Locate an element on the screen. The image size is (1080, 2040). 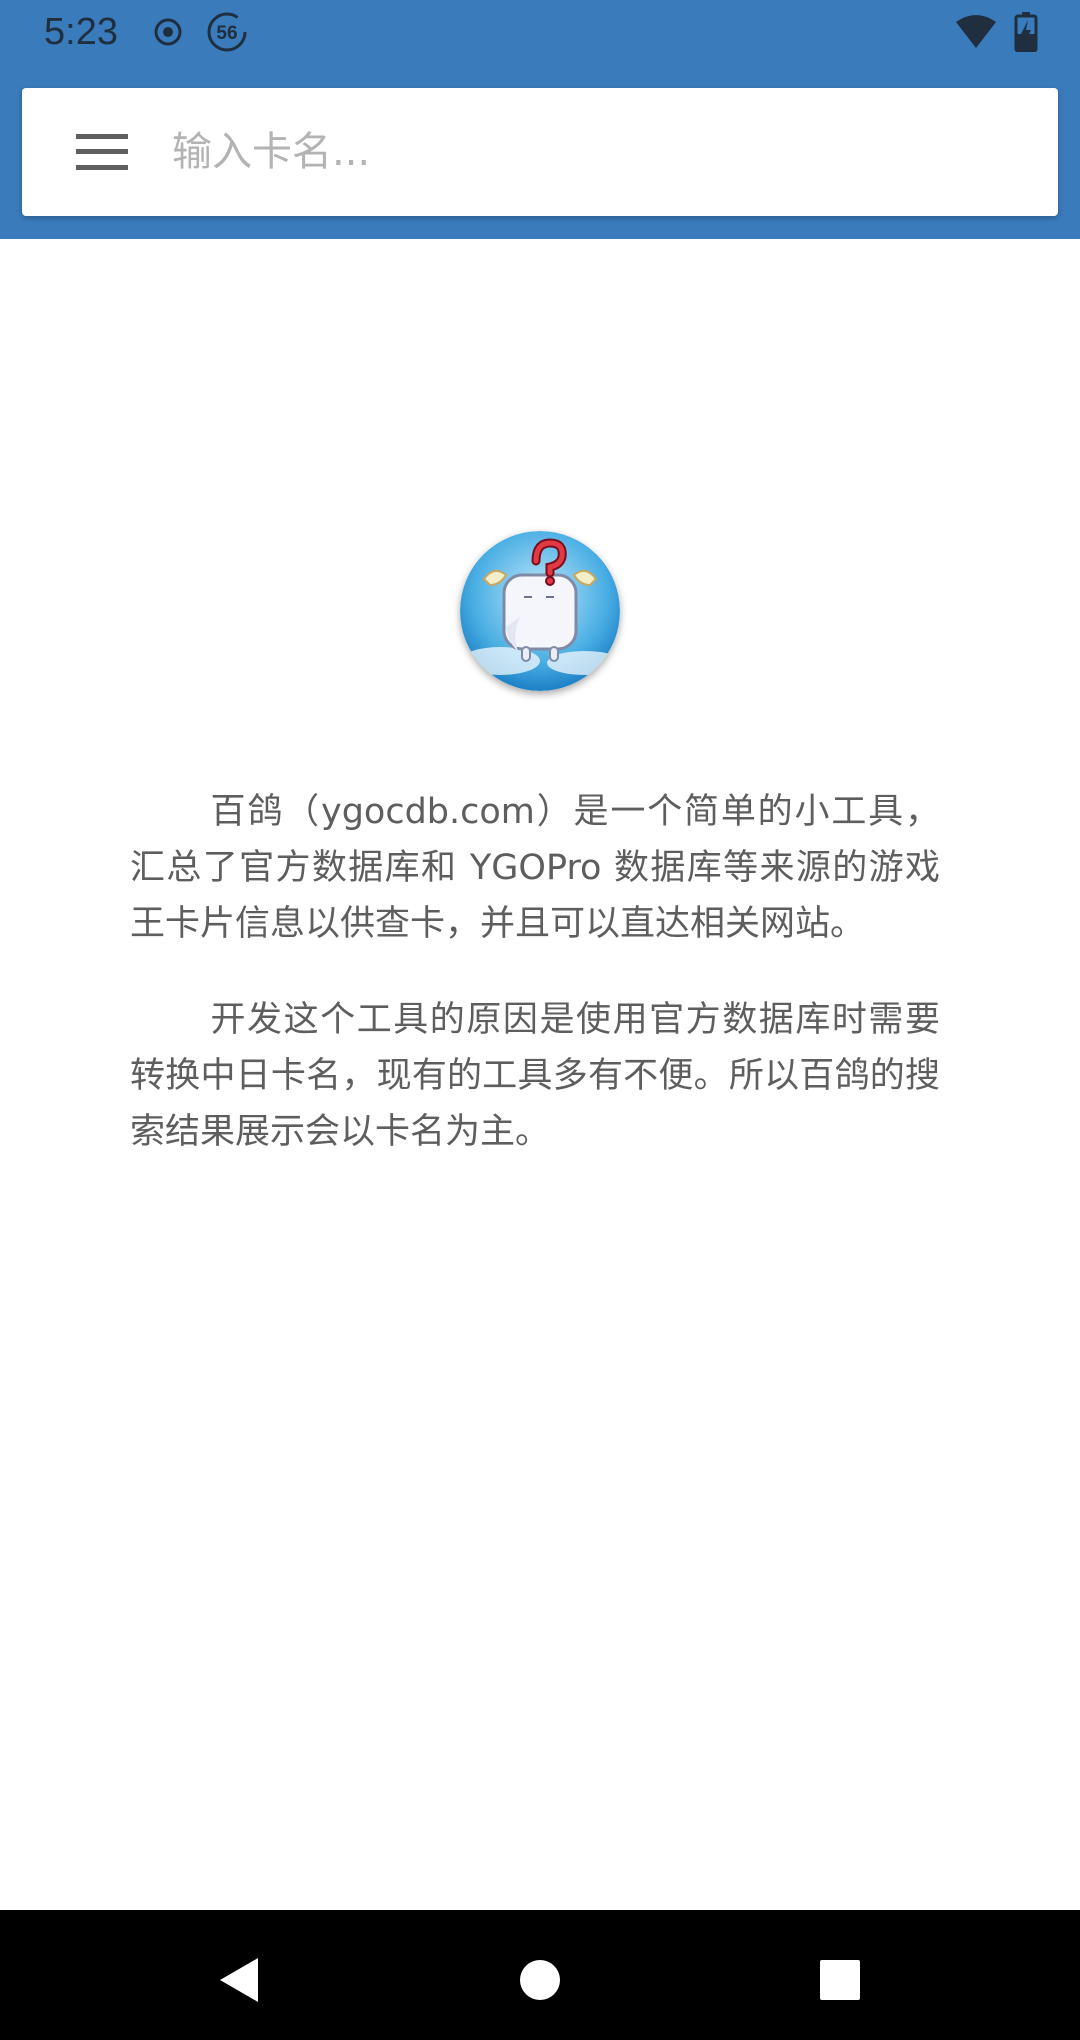
recents-icon is located at coordinates (840, 1980).